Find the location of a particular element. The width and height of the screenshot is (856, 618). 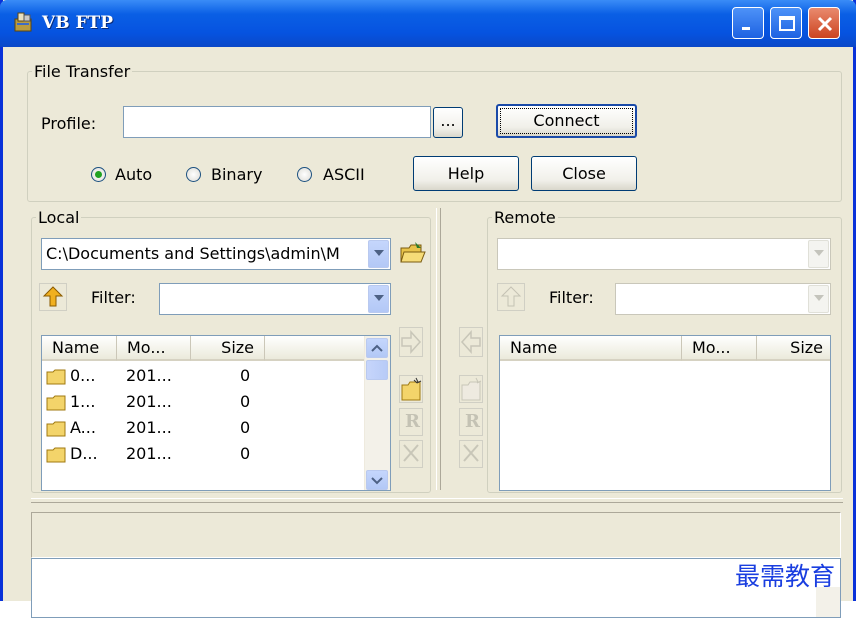

close-window-button is located at coordinates (824, 23).